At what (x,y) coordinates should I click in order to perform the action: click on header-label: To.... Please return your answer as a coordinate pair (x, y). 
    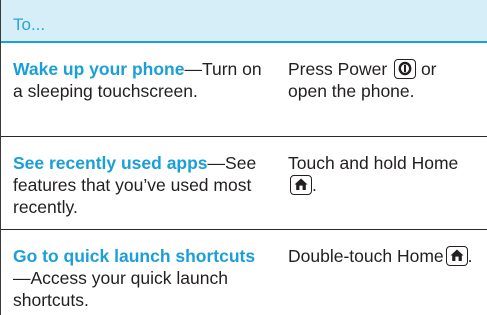
    Looking at the image, I should click on (29, 24).